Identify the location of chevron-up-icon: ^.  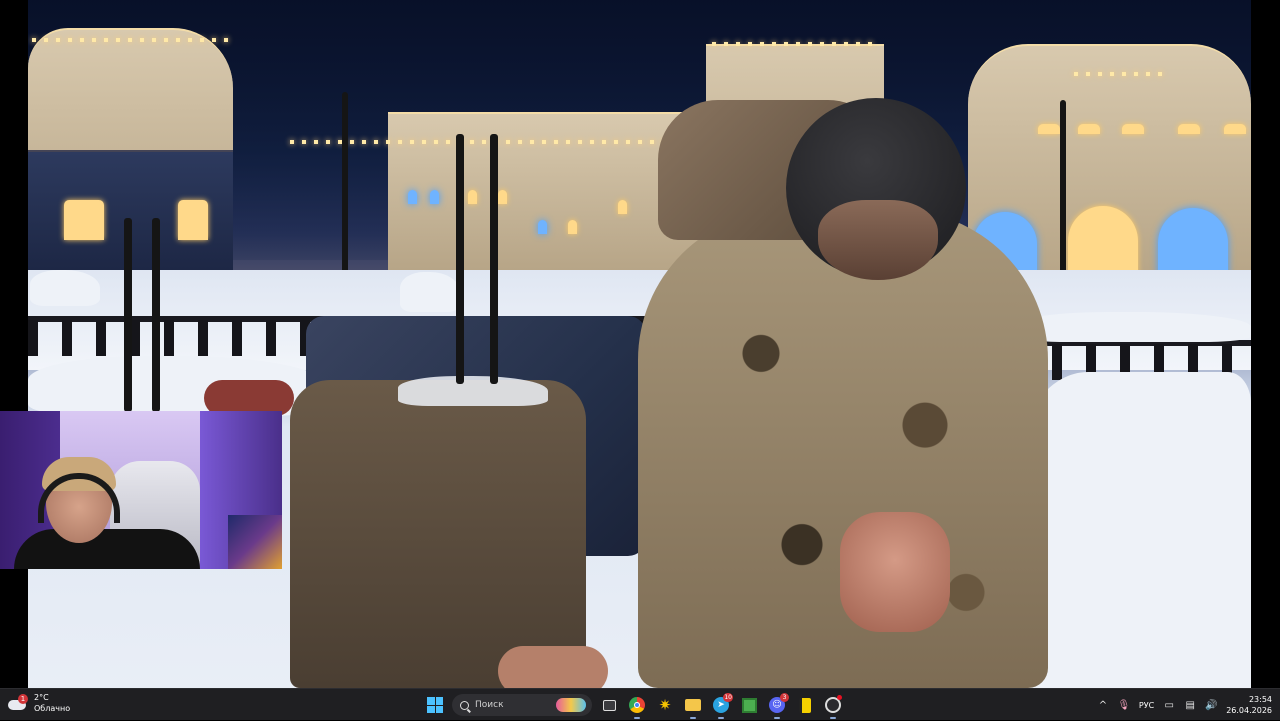
(1103, 705).